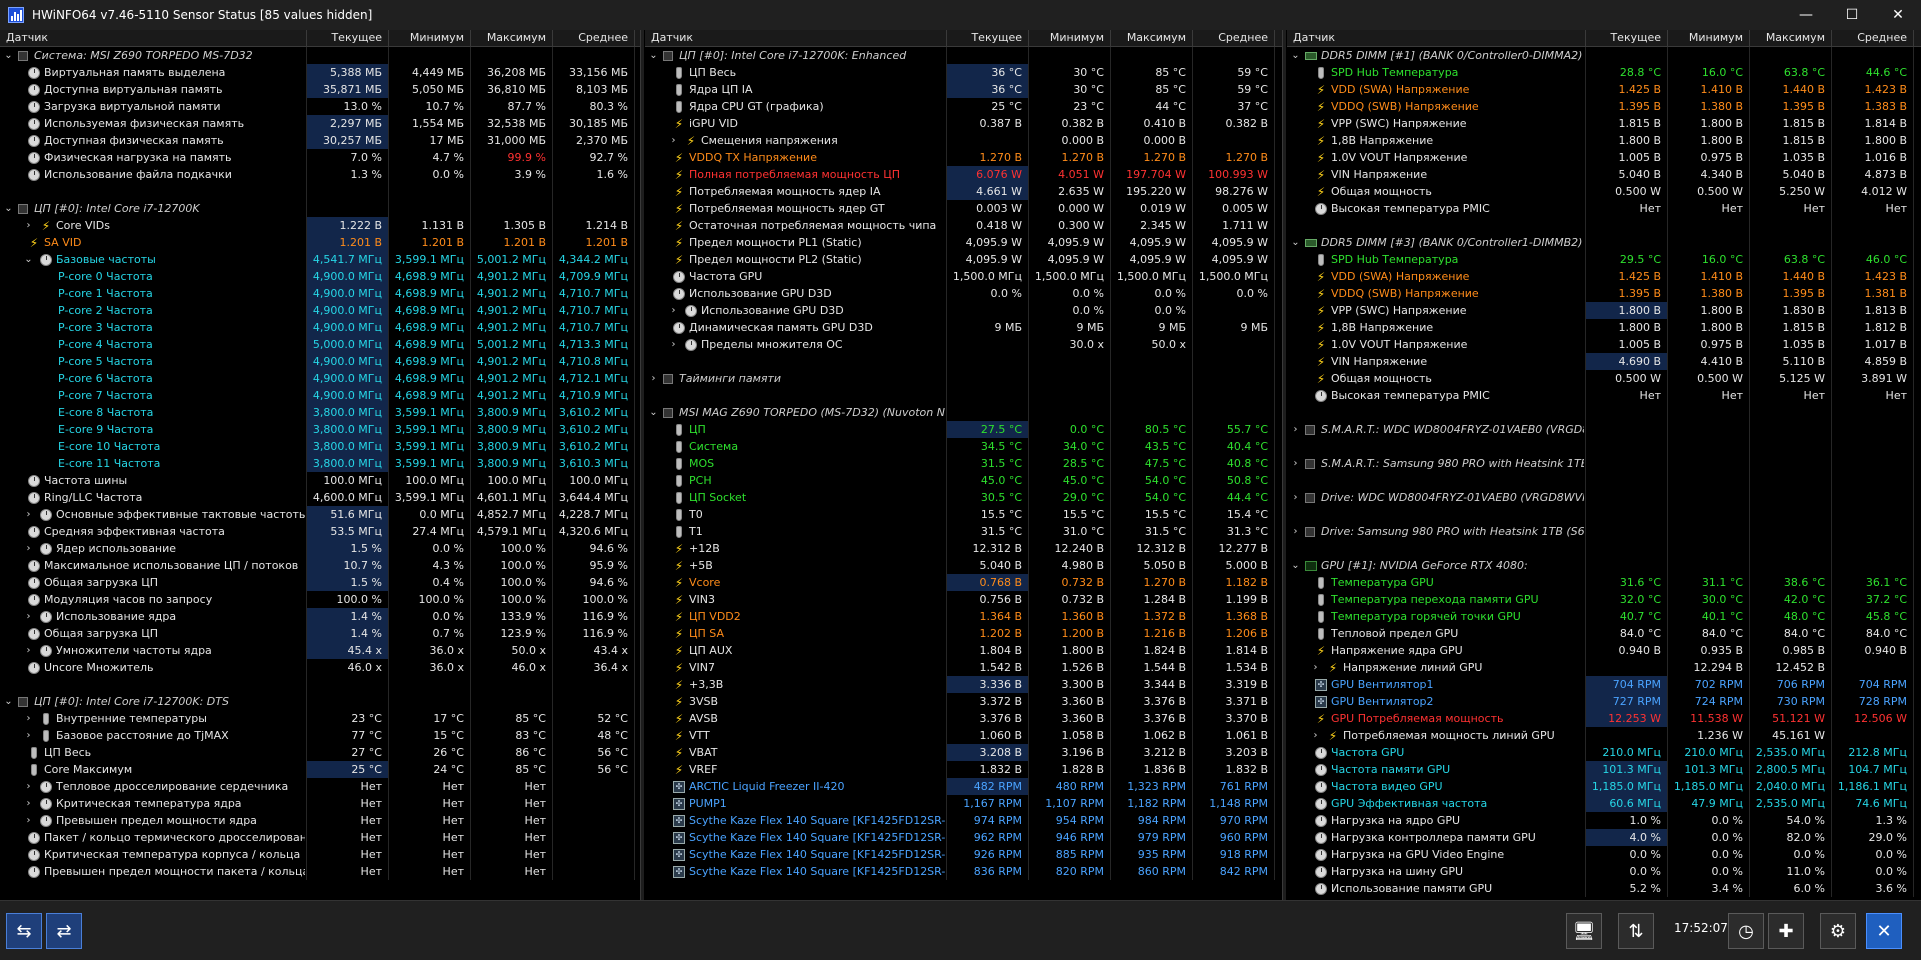  I want to click on sensor-row: ⚡ +3,3В 3.336 В 3.300 В 3.344 В 3.319 В, so click(963, 684).